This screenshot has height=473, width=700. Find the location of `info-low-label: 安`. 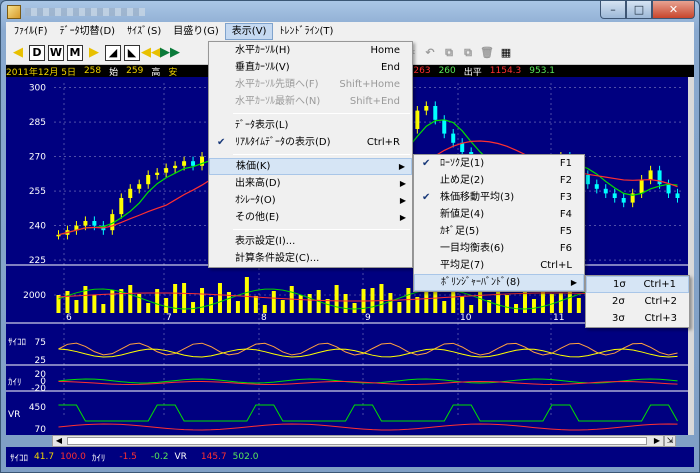

info-low-label: 安 is located at coordinates (173, 72).